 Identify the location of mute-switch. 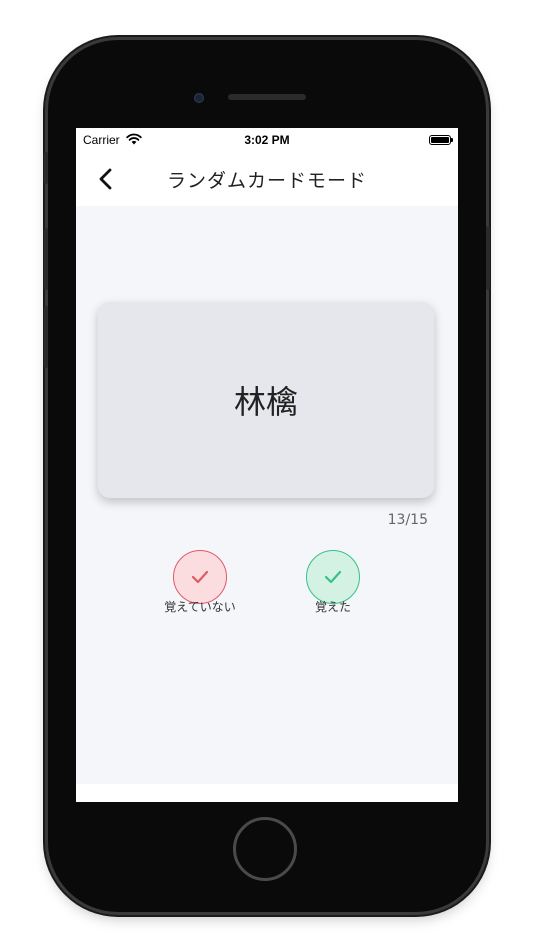
(46, 168).